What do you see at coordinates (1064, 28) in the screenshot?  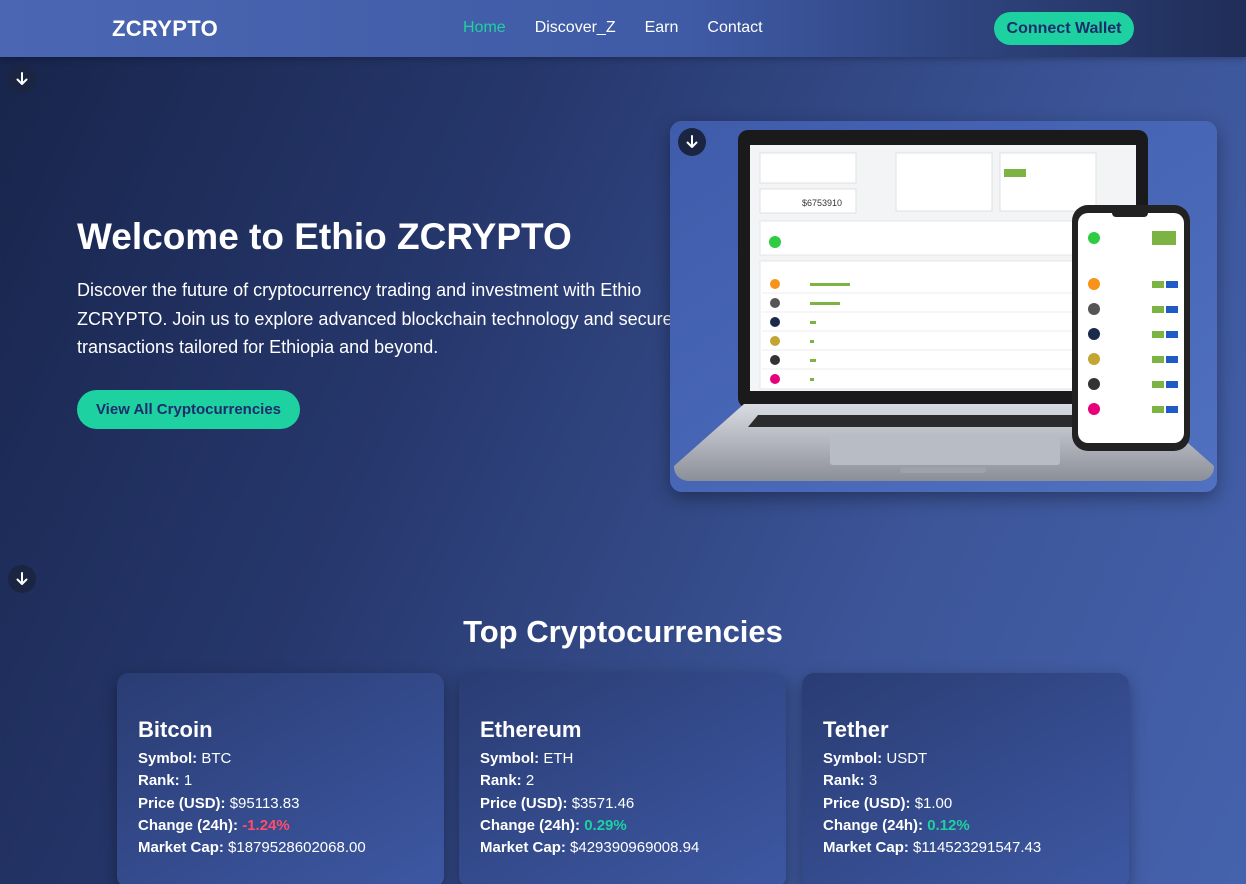 I see `connect-wallet-button: Connect Wallet` at bounding box center [1064, 28].